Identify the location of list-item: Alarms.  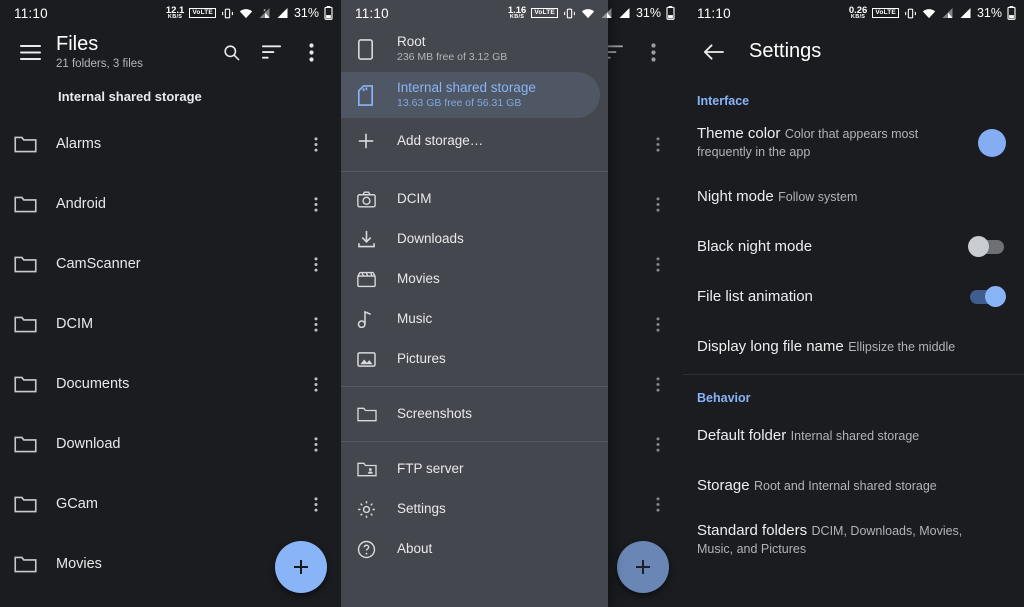
(170, 144).